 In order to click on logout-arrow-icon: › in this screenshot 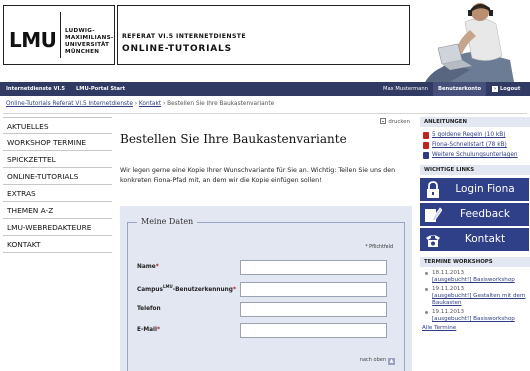, I will do `click(495, 89)`.